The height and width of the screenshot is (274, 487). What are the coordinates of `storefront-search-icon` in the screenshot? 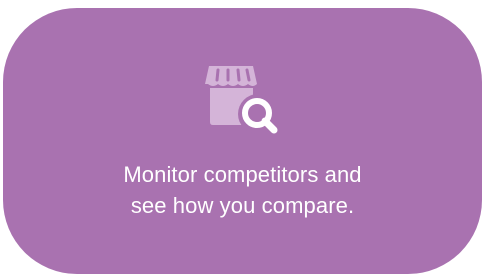 It's located at (243, 98).